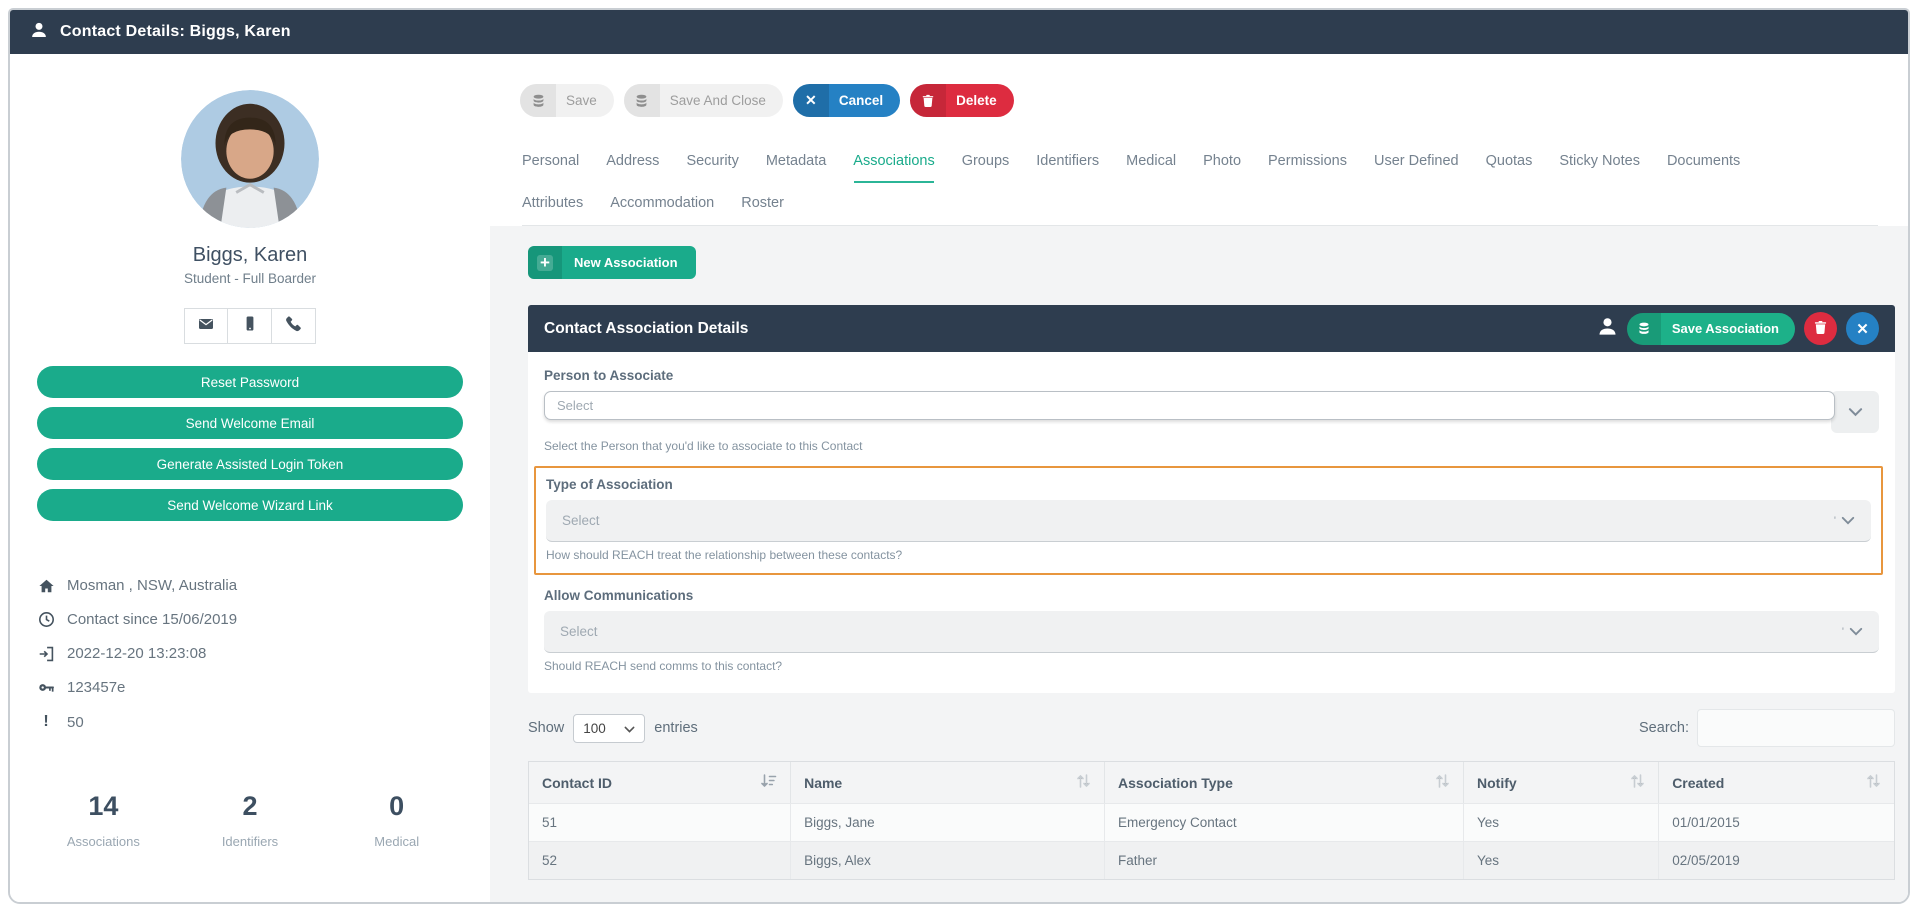 This screenshot has width=1918, height=912. What do you see at coordinates (1067, 161) in the screenshot?
I see `tab-identifiers: Identifiers` at bounding box center [1067, 161].